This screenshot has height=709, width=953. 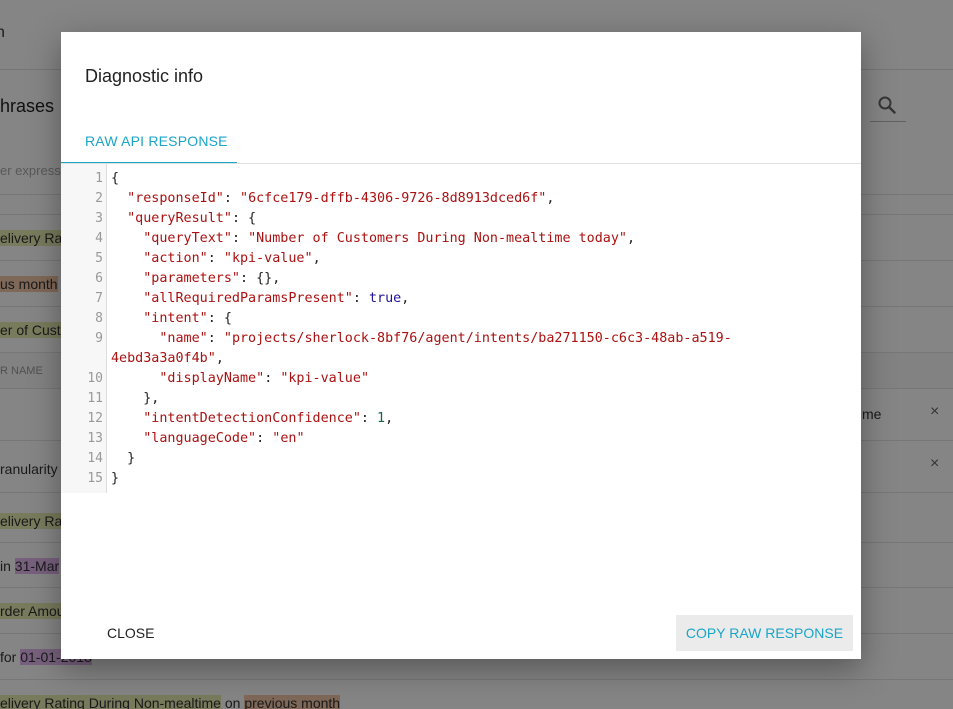 What do you see at coordinates (95, 458) in the screenshot?
I see `line-number: 14` at bounding box center [95, 458].